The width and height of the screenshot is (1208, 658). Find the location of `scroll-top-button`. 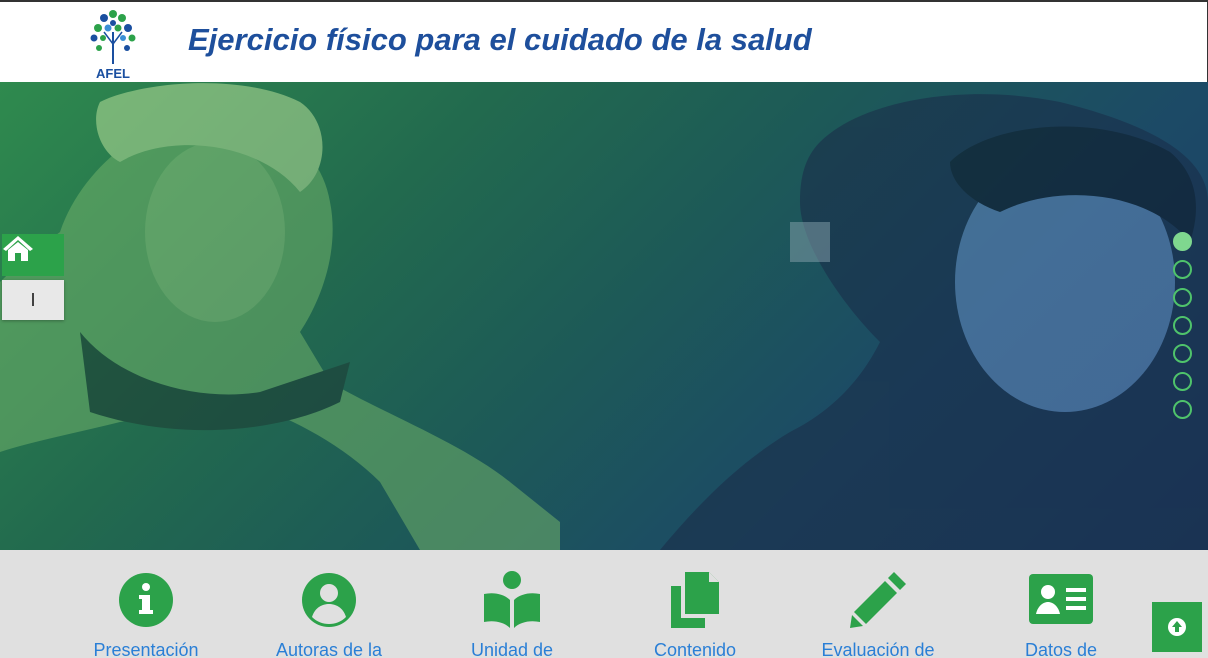

scroll-top-button is located at coordinates (1177, 627).